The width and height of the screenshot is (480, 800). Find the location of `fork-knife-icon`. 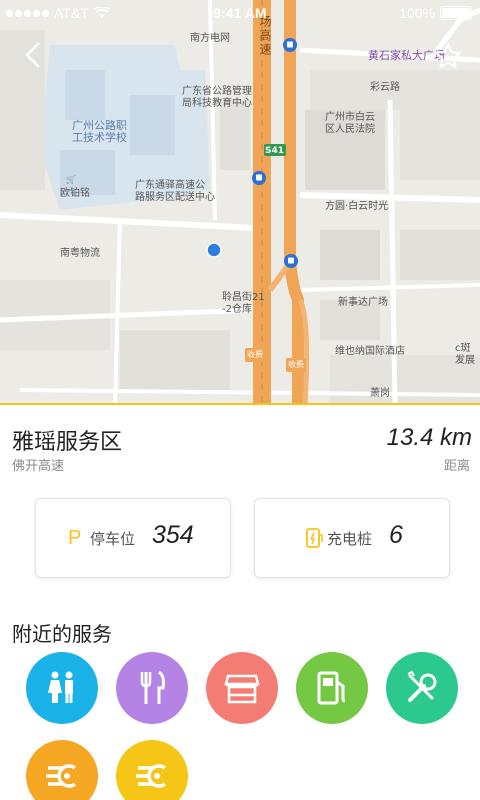

fork-knife-icon is located at coordinates (152, 687).